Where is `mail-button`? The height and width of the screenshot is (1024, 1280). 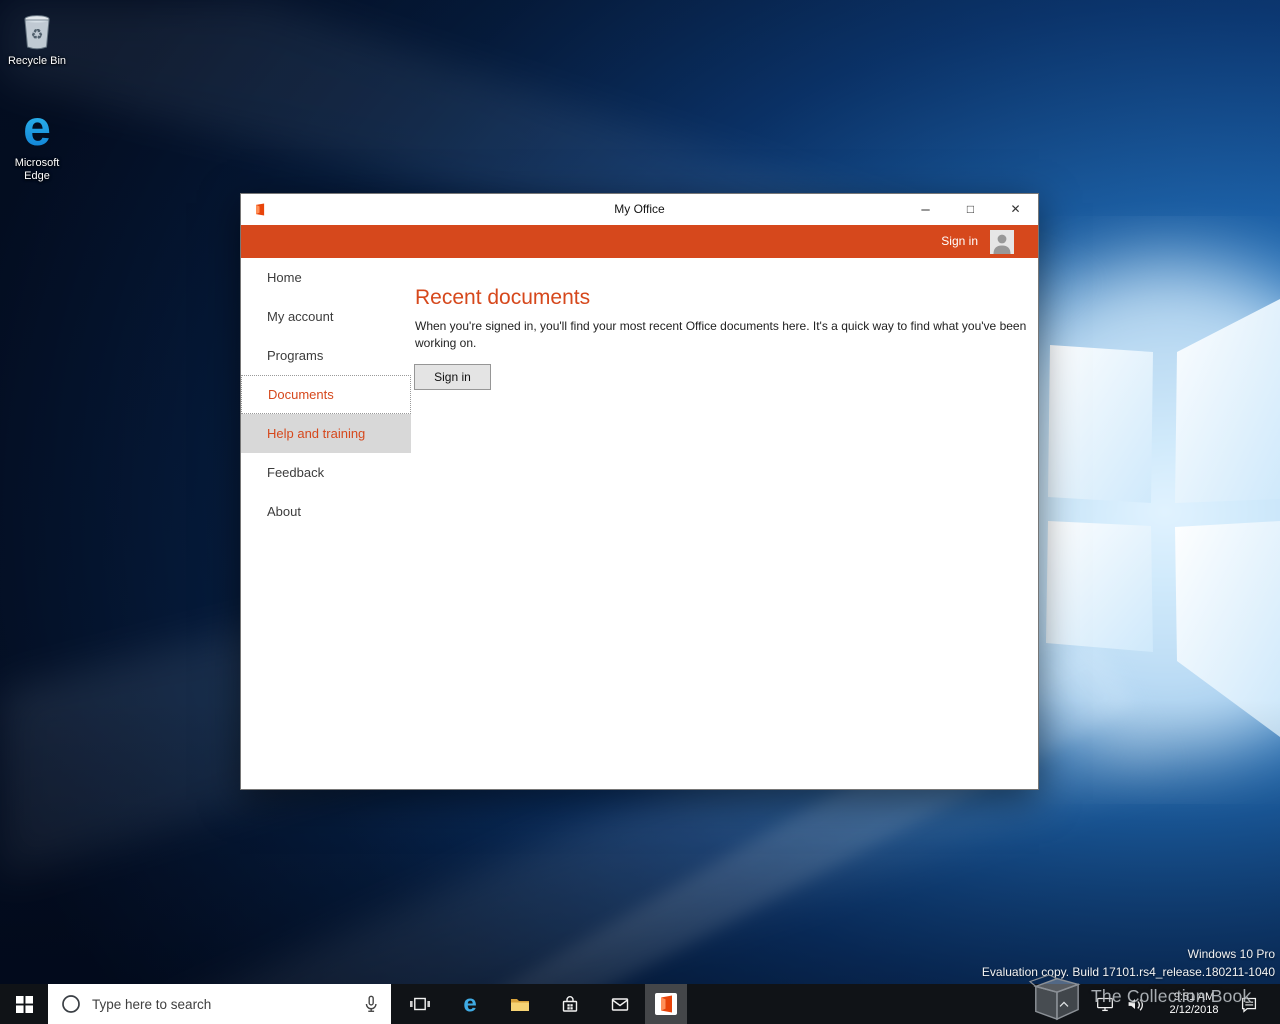 mail-button is located at coordinates (620, 1004).